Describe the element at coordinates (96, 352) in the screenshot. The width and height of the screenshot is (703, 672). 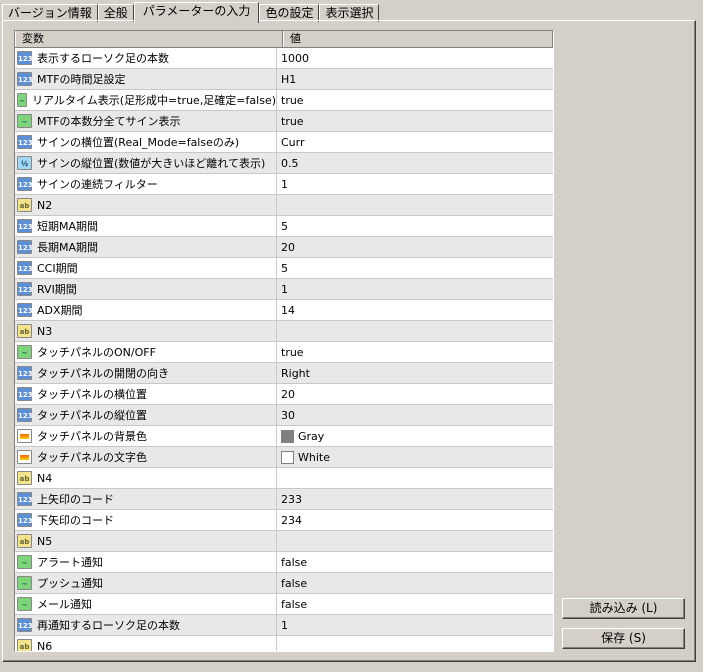
I see `variable-name: タッチパネルのON/OFF` at that location.